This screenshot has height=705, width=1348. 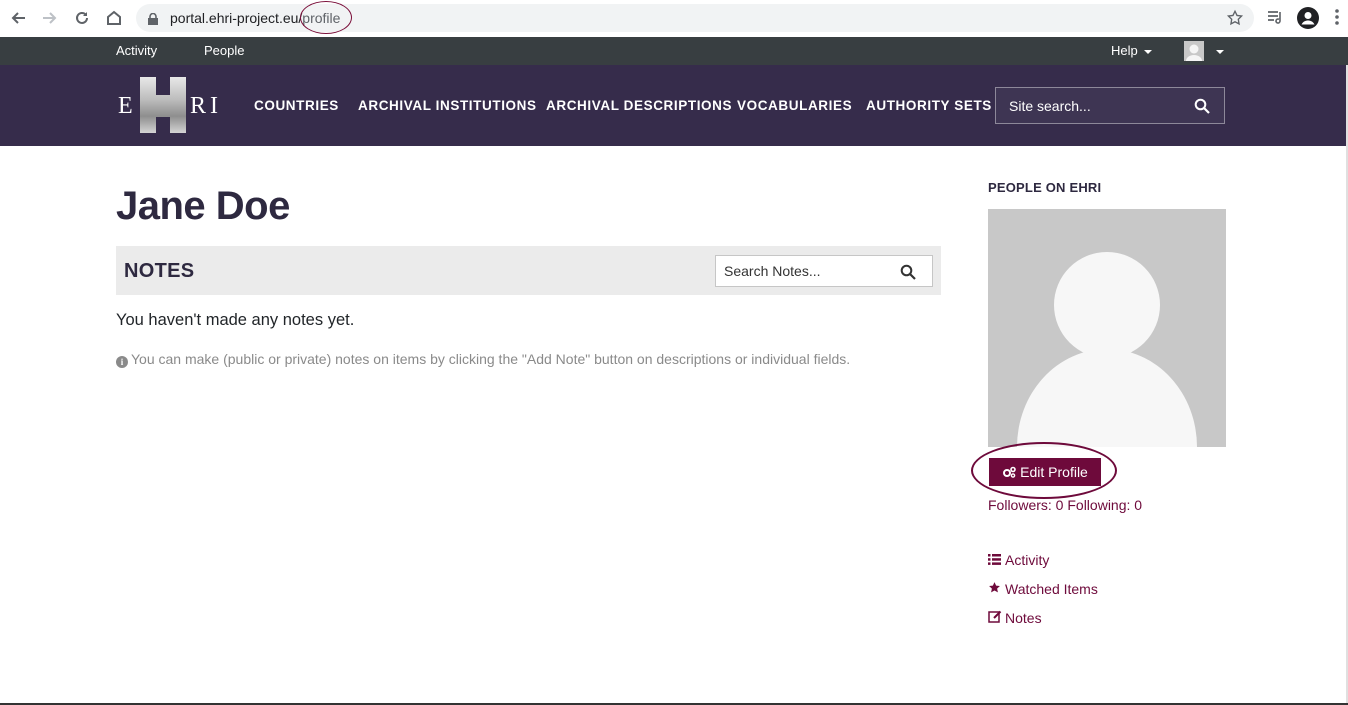 I want to click on notes-search, so click(x=824, y=271).